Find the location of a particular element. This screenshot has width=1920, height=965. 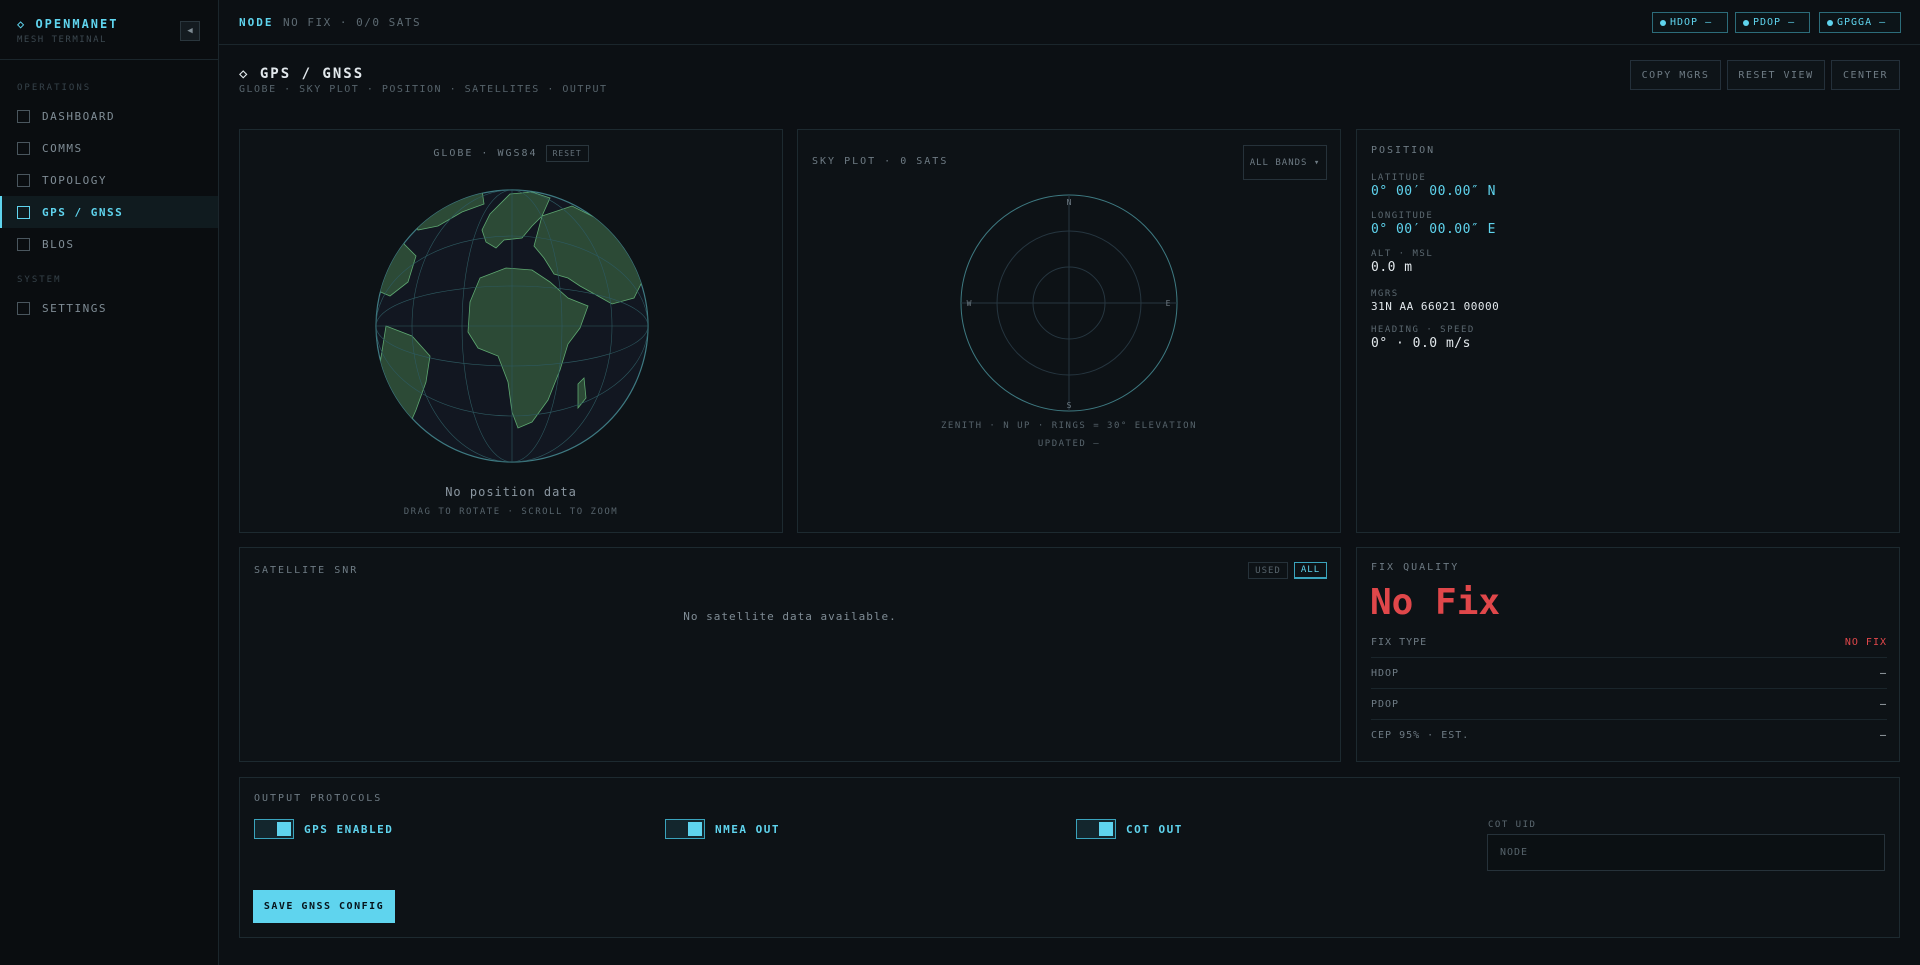

cep-value: — is located at coordinates (1883, 735).